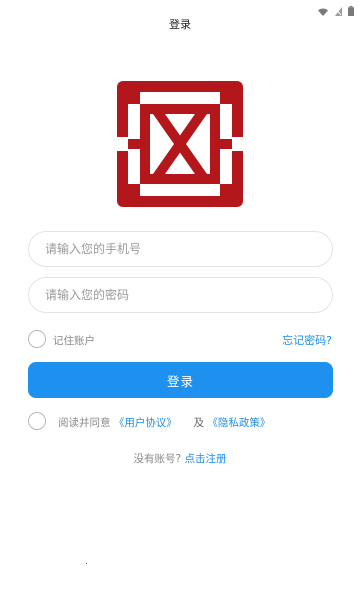 The image size is (360, 600). Describe the element at coordinates (180, 144) in the screenshot. I see `seal-logo-icon` at that location.